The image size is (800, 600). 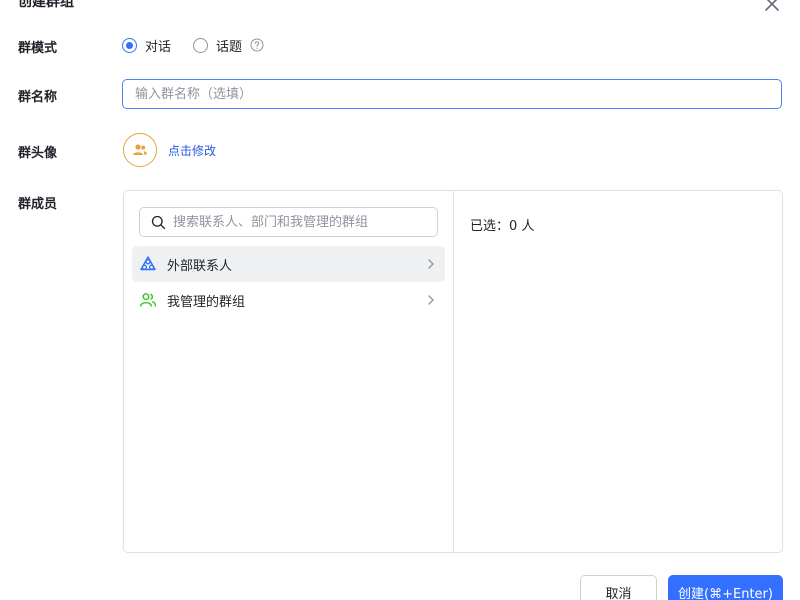 What do you see at coordinates (288, 264) in the screenshot?
I see `list-item-external-contacts: 外部联系人` at bounding box center [288, 264].